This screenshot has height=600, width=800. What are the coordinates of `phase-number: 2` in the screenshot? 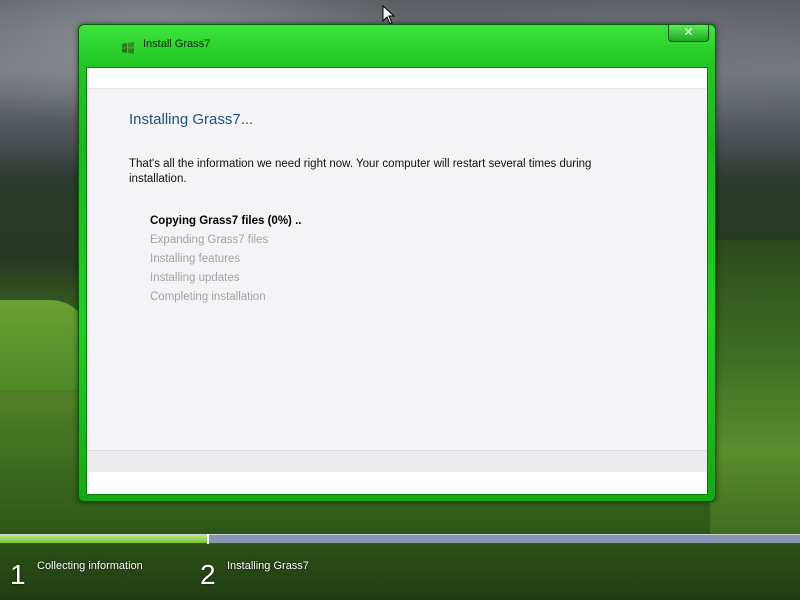 It's located at (208, 574).